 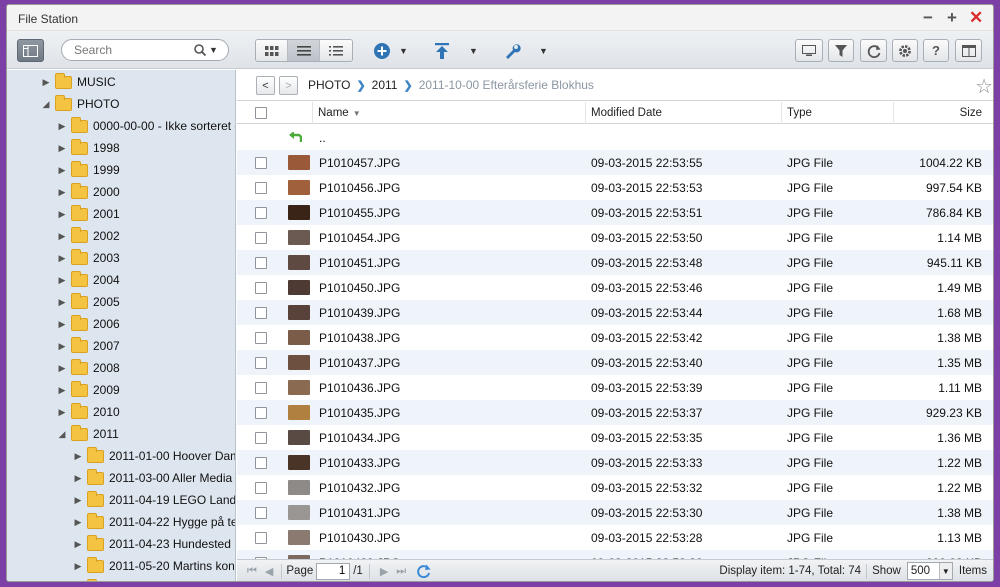 What do you see at coordinates (336, 50) in the screenshot?
I see `details-view-button` at bounding box center [336, 50].